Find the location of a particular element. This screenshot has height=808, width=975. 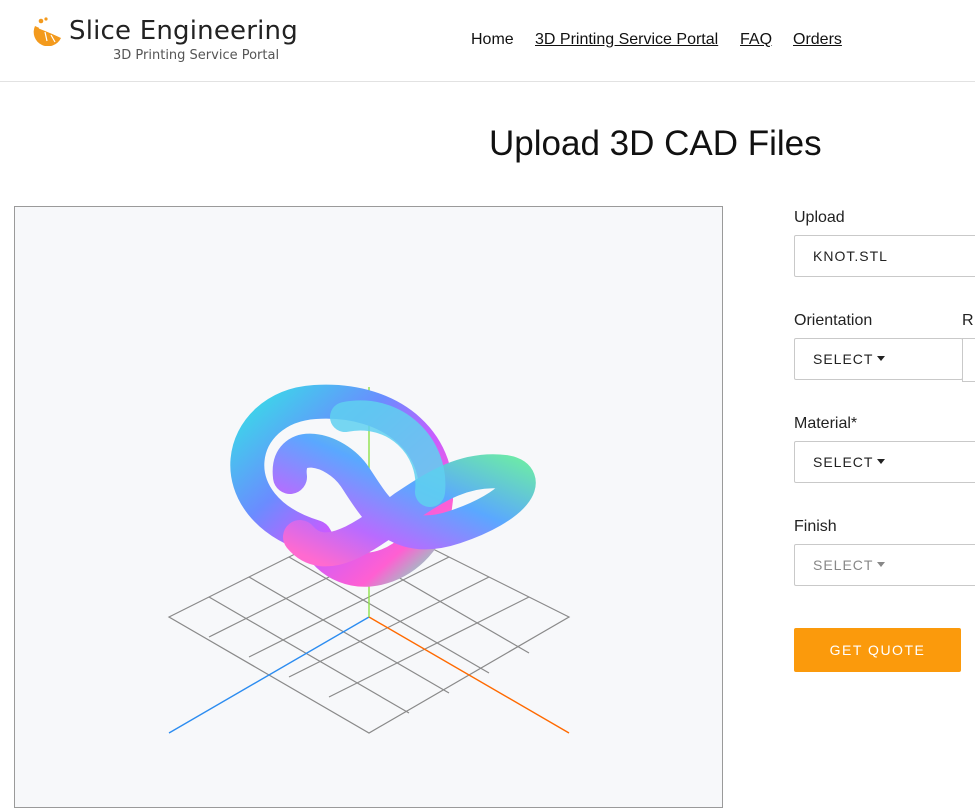

orientation-select: SELECT is located at coordinates (878, 359).